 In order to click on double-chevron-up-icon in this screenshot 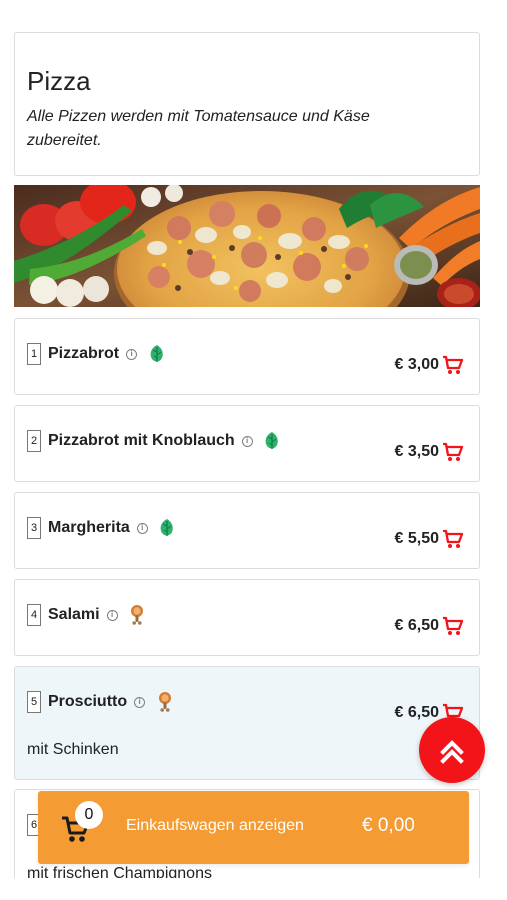, I will do `click(452, 752)`.